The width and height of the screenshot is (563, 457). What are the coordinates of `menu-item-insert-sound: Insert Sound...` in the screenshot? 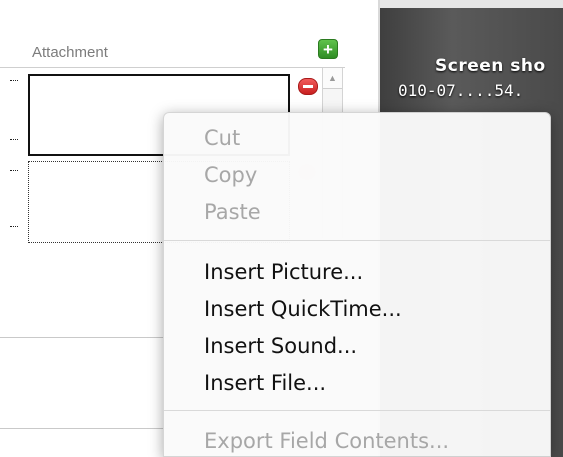 It's located at (280, 346).